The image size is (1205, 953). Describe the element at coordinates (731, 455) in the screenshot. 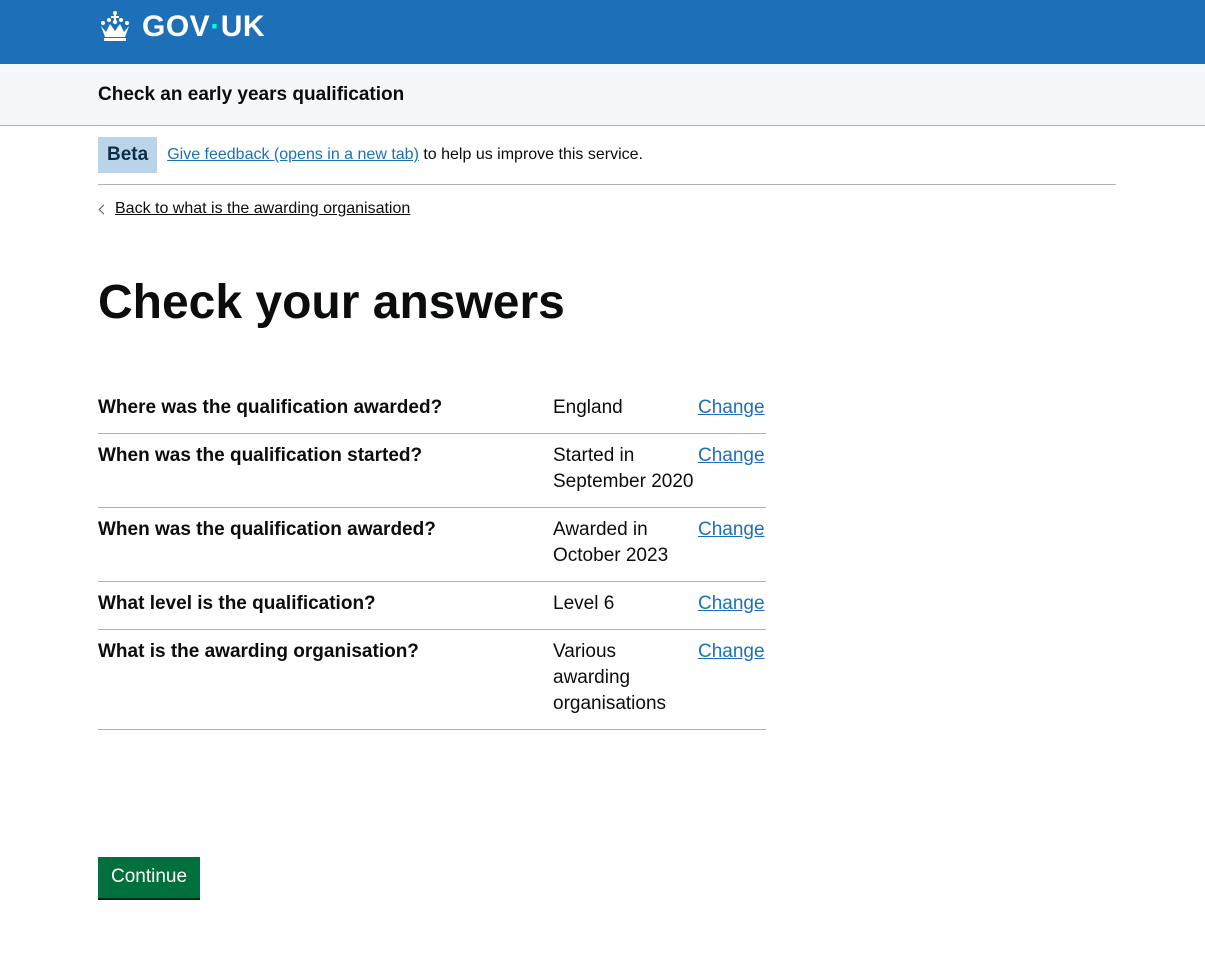

I see `change-link-start-date: Change` at that location.